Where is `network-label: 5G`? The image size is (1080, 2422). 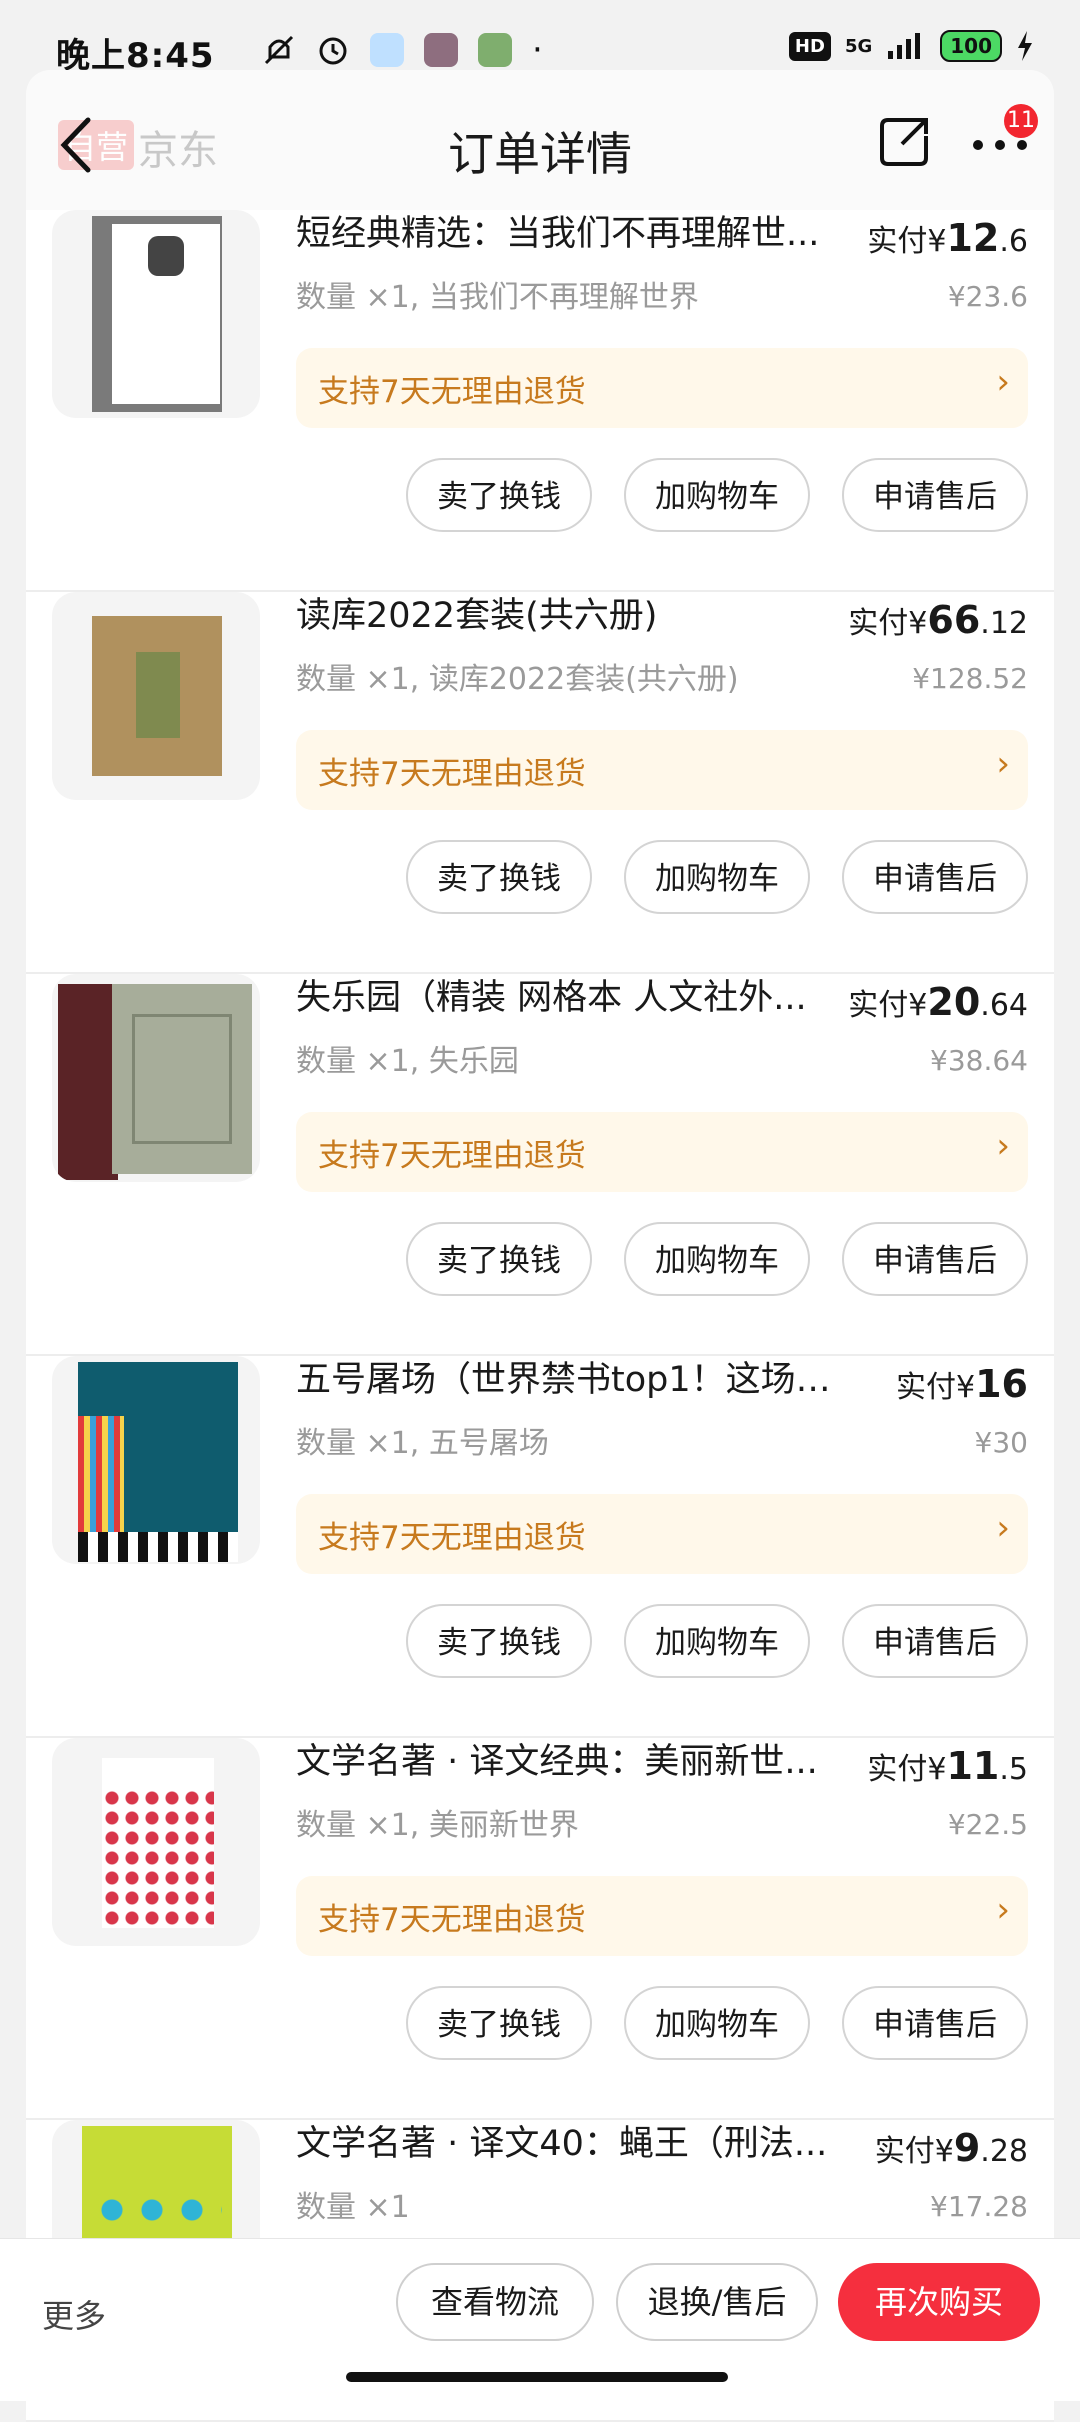 network-label: 5G is located at coordinates (858, 46).